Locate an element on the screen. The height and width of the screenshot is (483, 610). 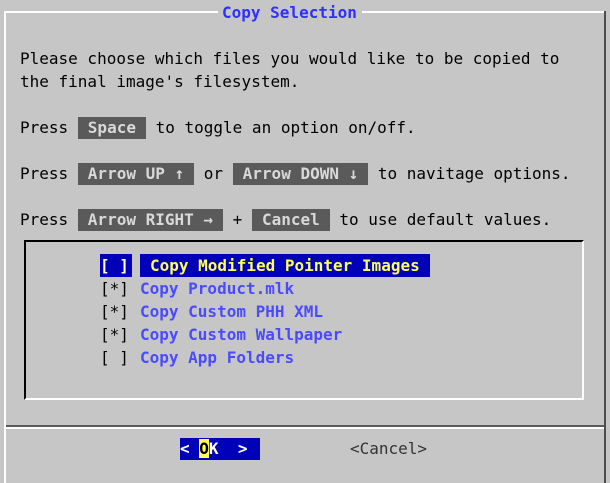
help-navigate-suffix: to navitage options. is located at coordinates (469, 173).